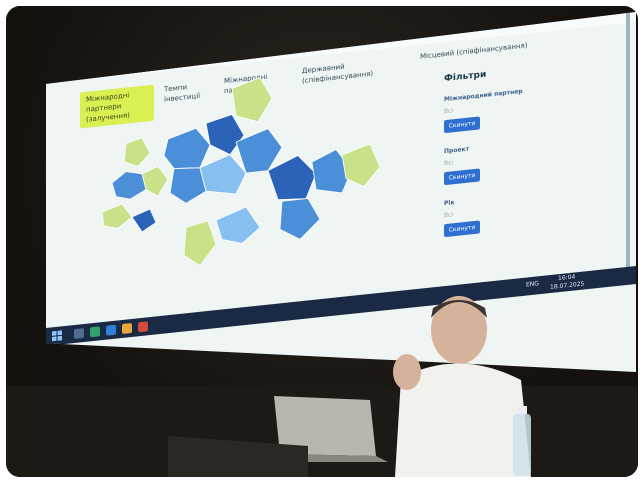 The width and height of the screenshot is (644, 483). Describe the element at coordinates (448, 111) in the screenshot. I see `filter-value-partner: Всі` at that location.